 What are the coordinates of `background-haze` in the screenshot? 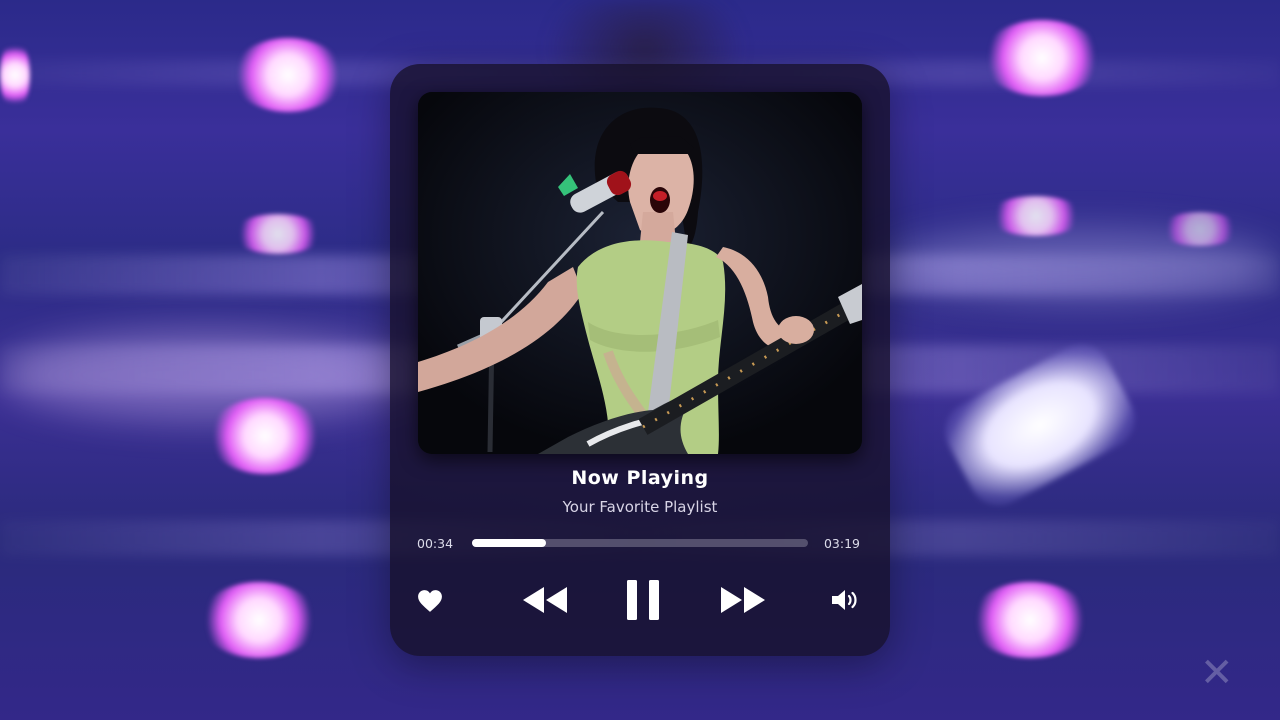 It's located at (210, 375).